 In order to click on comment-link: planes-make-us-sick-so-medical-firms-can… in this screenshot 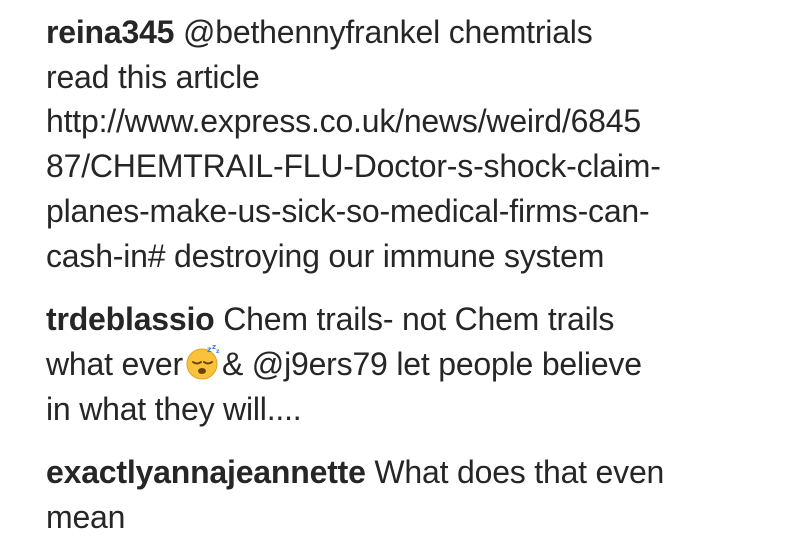, I will do `click(406, 211)`.